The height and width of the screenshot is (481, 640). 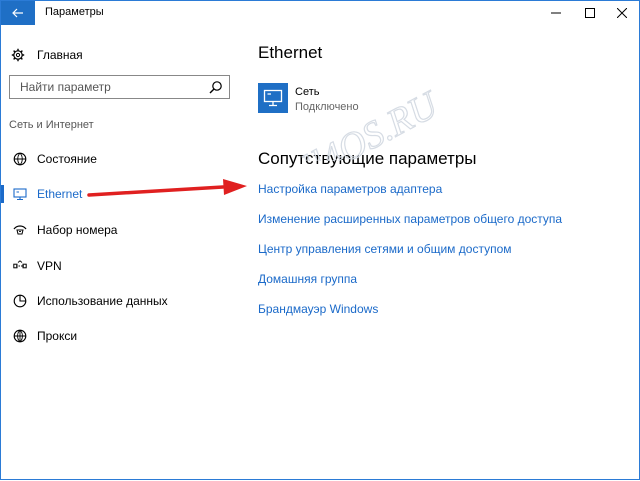 What do you see at coordinates (350, 189) in the screenshot?
I see `link-adapter-settings: Настройка параметров адаптера` at bounding box center [350, 189].